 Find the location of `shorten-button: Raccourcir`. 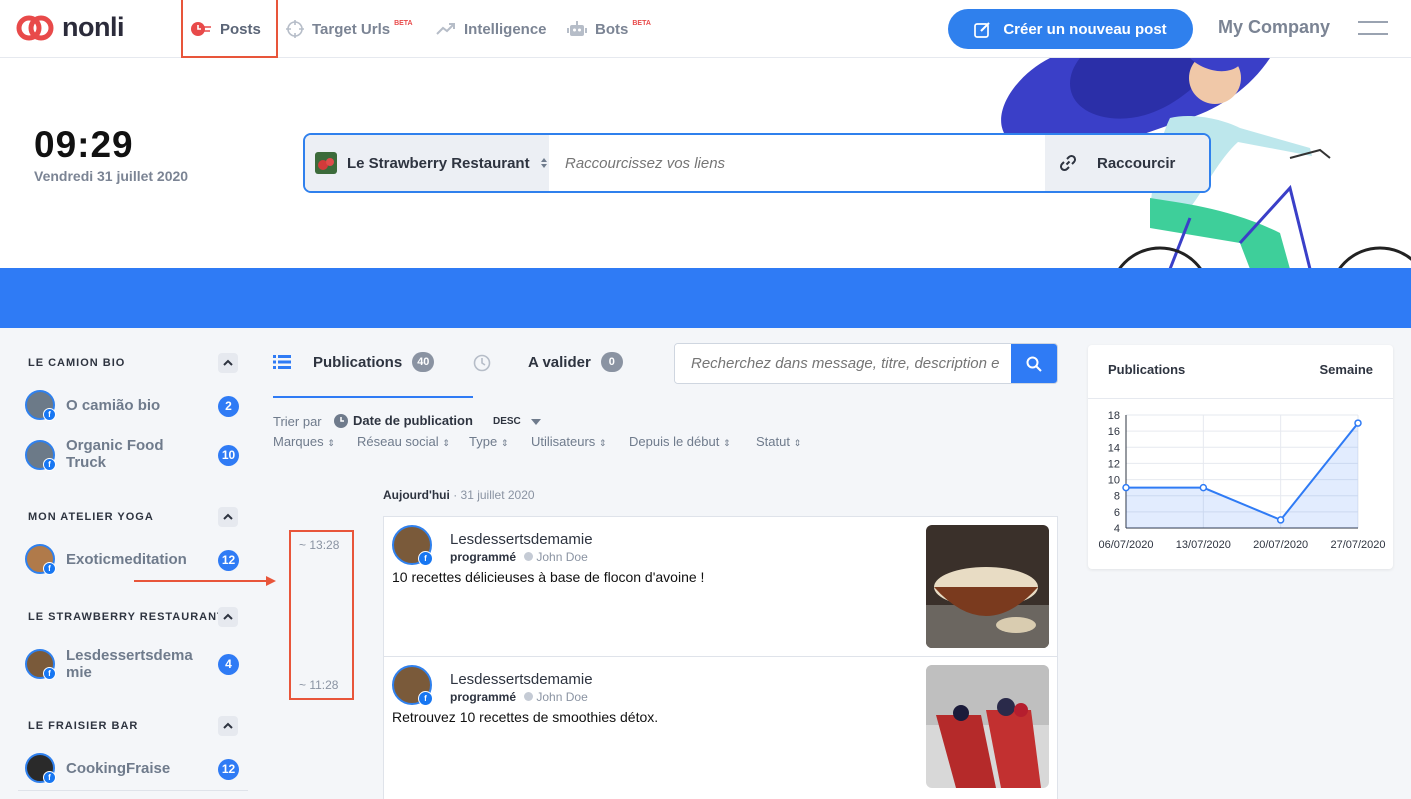

shorten-button: Raccourcir is located at coordinates (1127, 163).